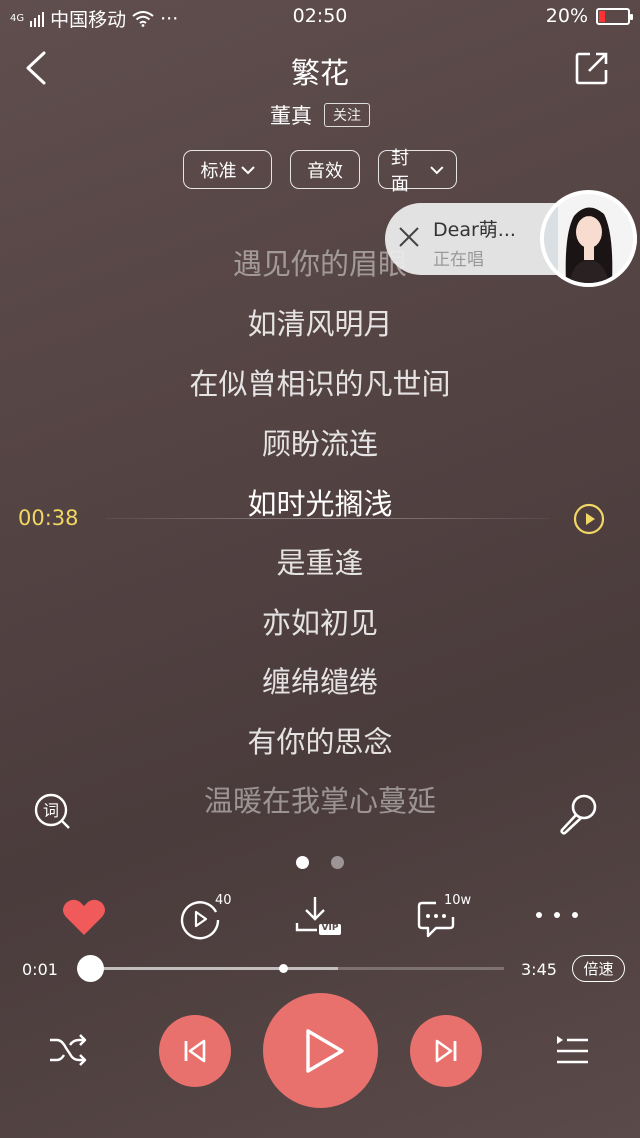  What do you see at coordinates (446, 918) in the screenshot?
I see `comment-button: 10w` at bounding box center [446, 918].